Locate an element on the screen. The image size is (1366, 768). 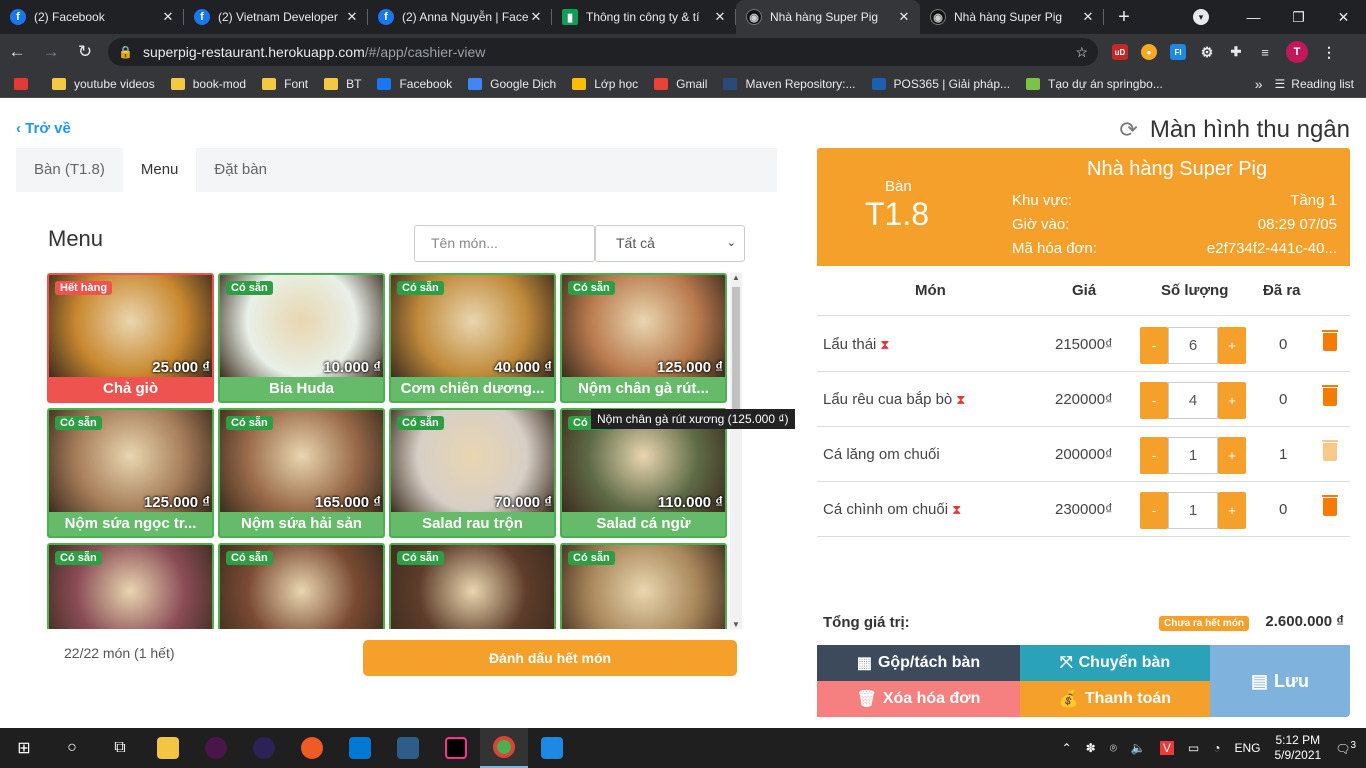
refresh-icon: ⟳ is located at coordinates (1128, 130).